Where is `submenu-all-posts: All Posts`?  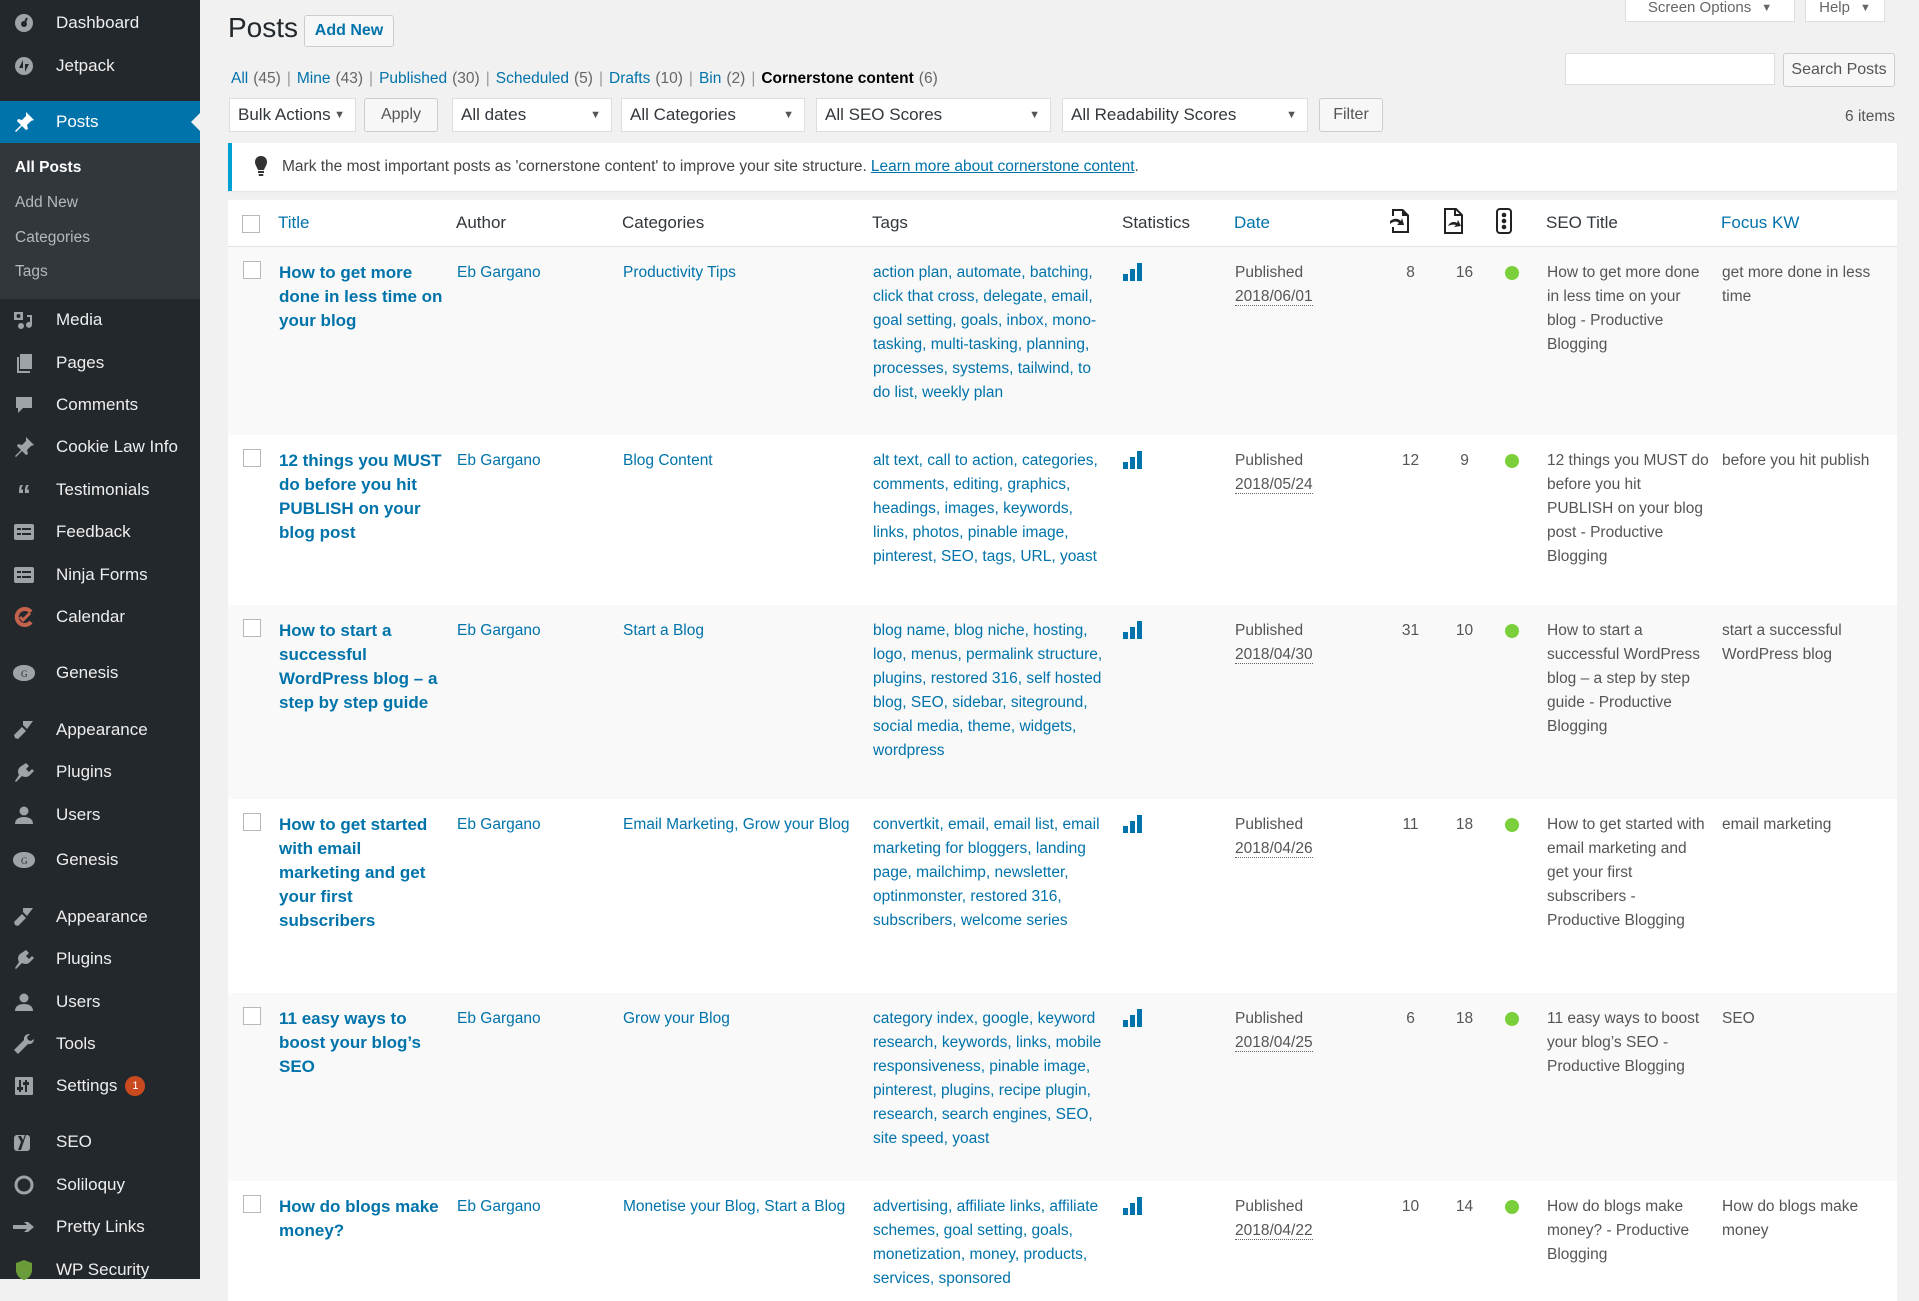 submenu-all-posts: All Posts is located at coordinates (48, 168).